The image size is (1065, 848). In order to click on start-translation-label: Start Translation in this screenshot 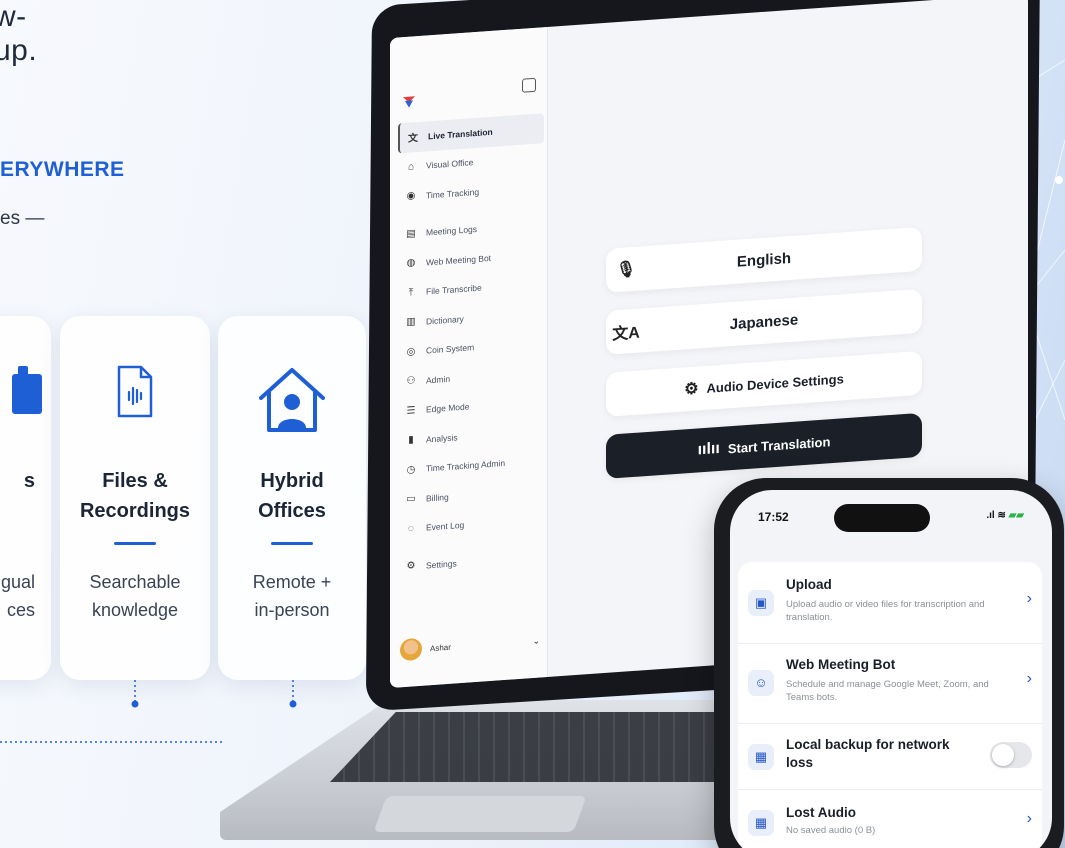, I will do `click(779, 444)`.